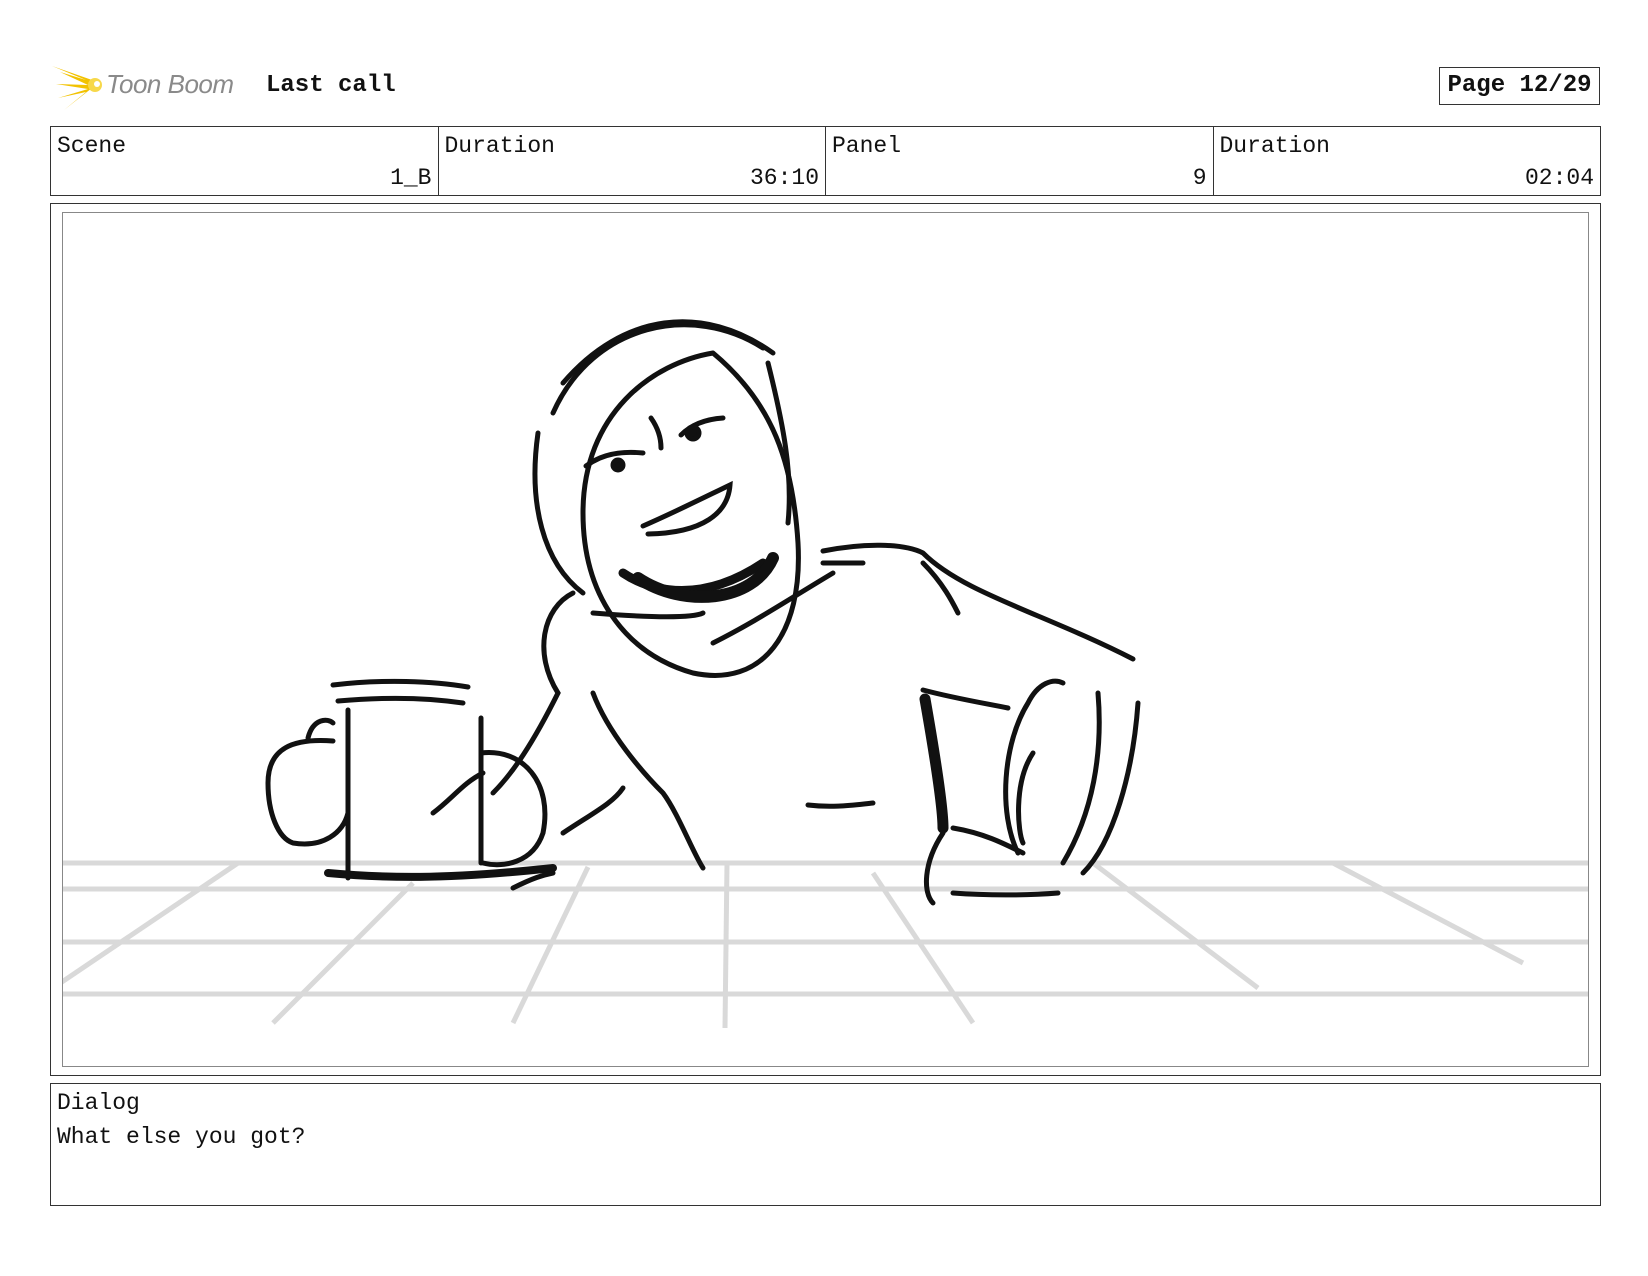 Image resolution: width=1648 pixels, height=1276 pixels. I want to click on logo-text: Toon Boom, so click(170, 84).